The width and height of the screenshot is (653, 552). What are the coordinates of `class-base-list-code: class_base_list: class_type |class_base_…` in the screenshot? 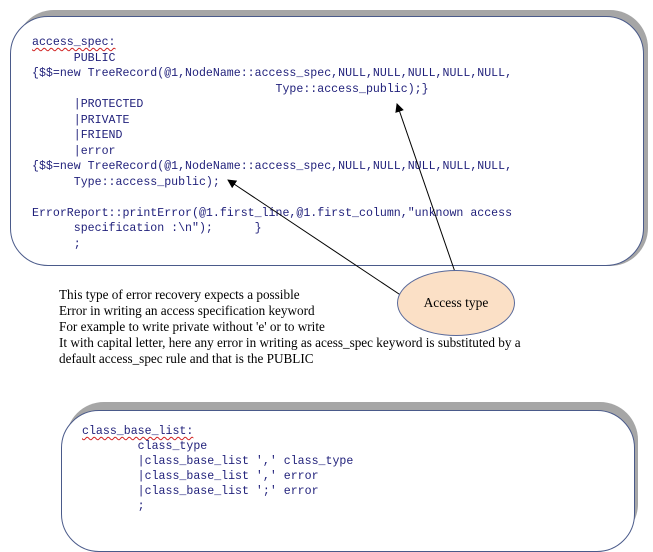 It's located at (217, 469).